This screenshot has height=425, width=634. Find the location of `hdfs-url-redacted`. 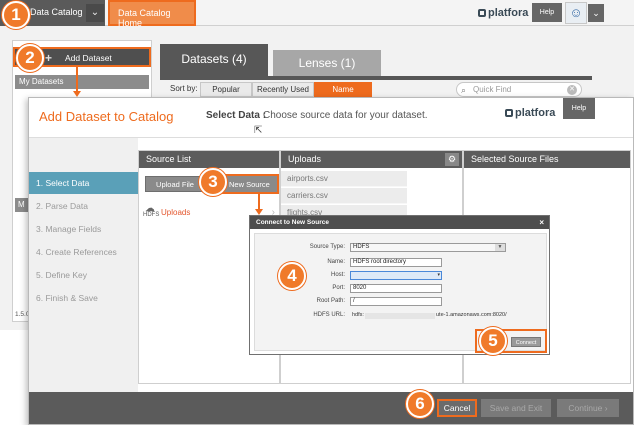

hdfs-url-redacted is located at coordinates (400, 316).